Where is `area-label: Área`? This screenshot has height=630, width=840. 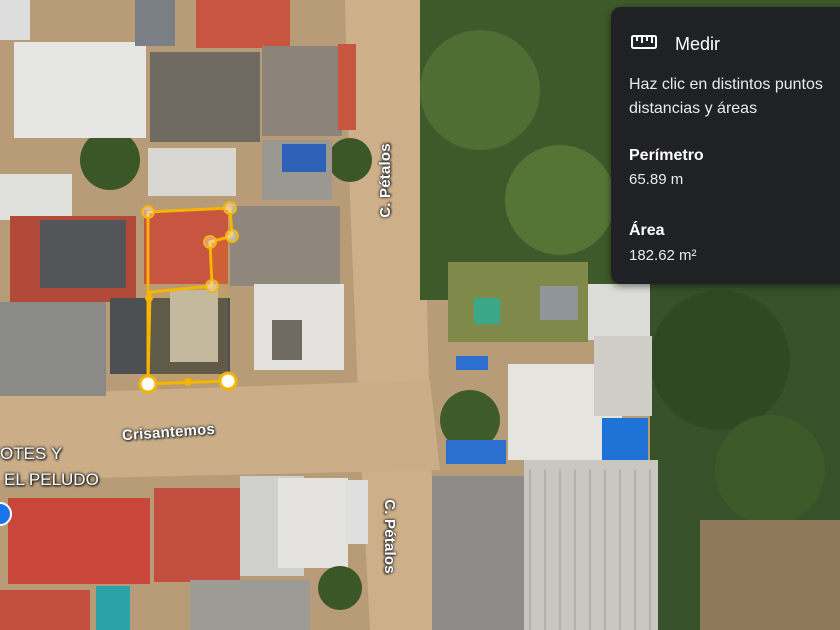
area-label: Área is located at coordinates (647, 230).